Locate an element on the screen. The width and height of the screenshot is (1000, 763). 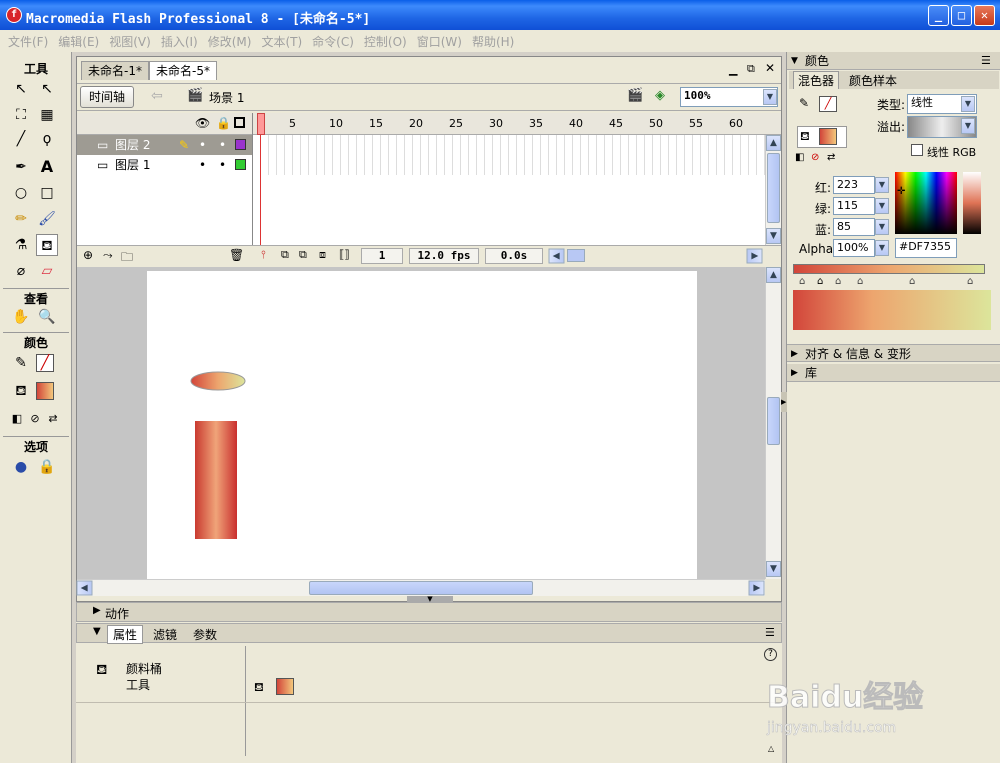
stage-scroll-down: ▼ is located at coordinates (773, 569).